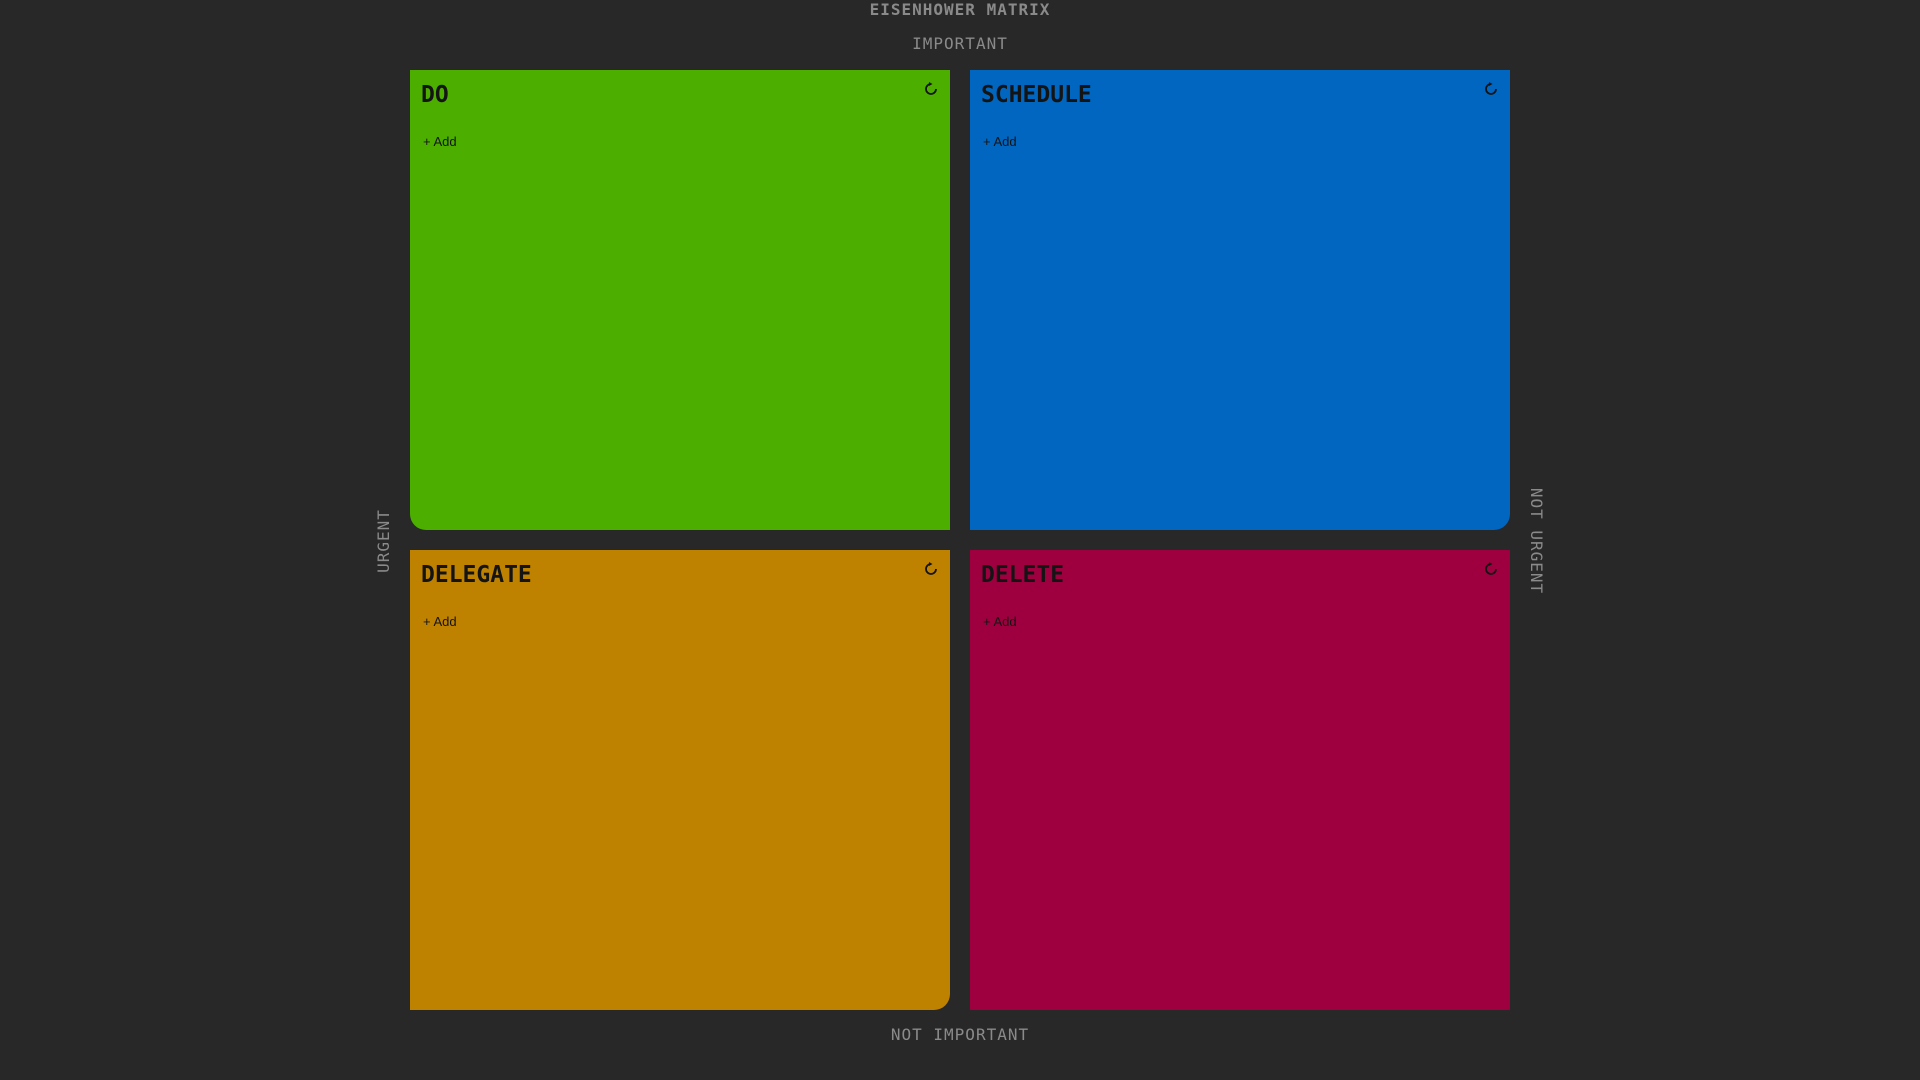 The height and width of the screenshot is (1080, 1920). What do you see at coordinates (435, 95) in the screenshot?
I see `quadrant-title: DO` at bounding box center [435, 95].